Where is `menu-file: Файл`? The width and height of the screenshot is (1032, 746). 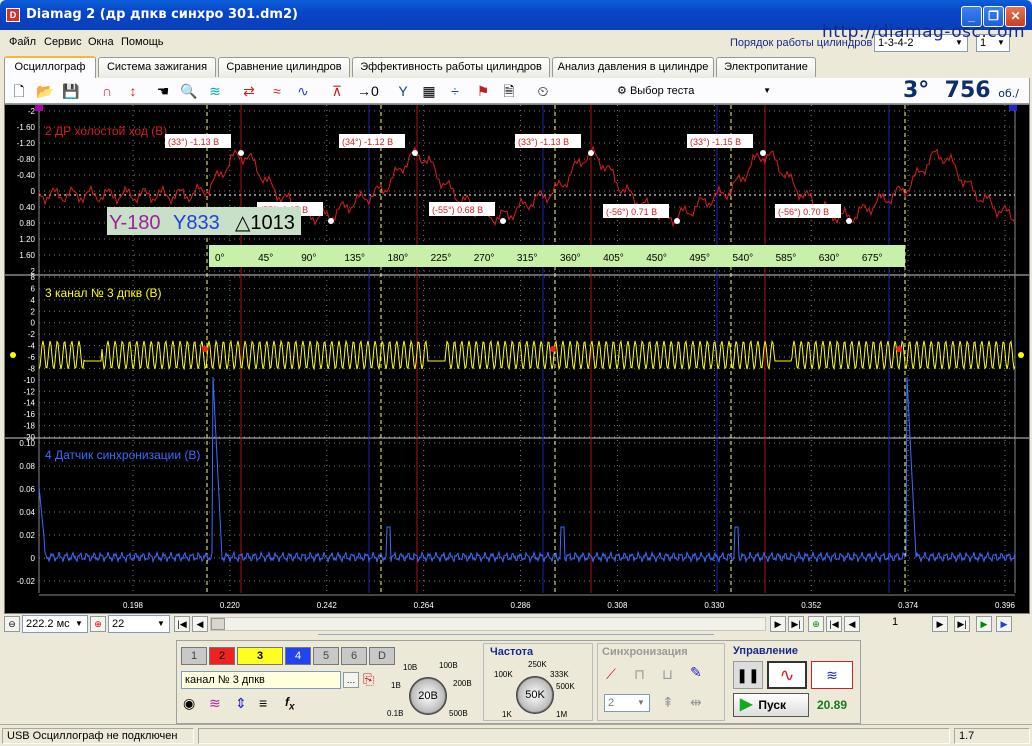
menu-file: Файл is located at coordinates (22, 42).